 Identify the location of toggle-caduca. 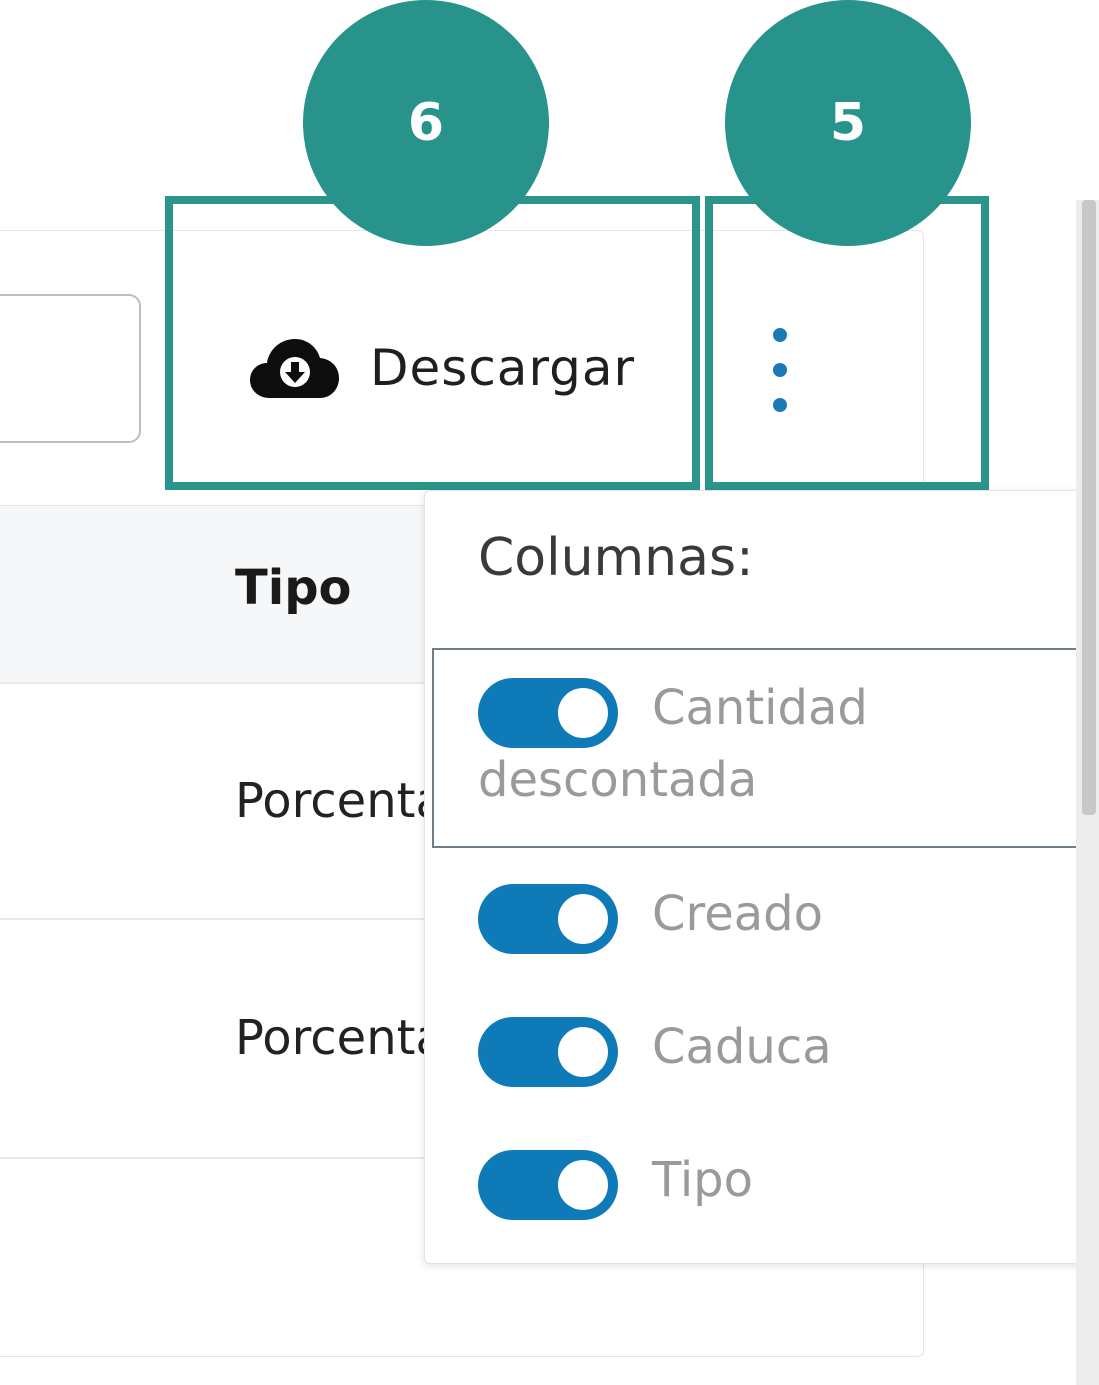
(548, 1052).